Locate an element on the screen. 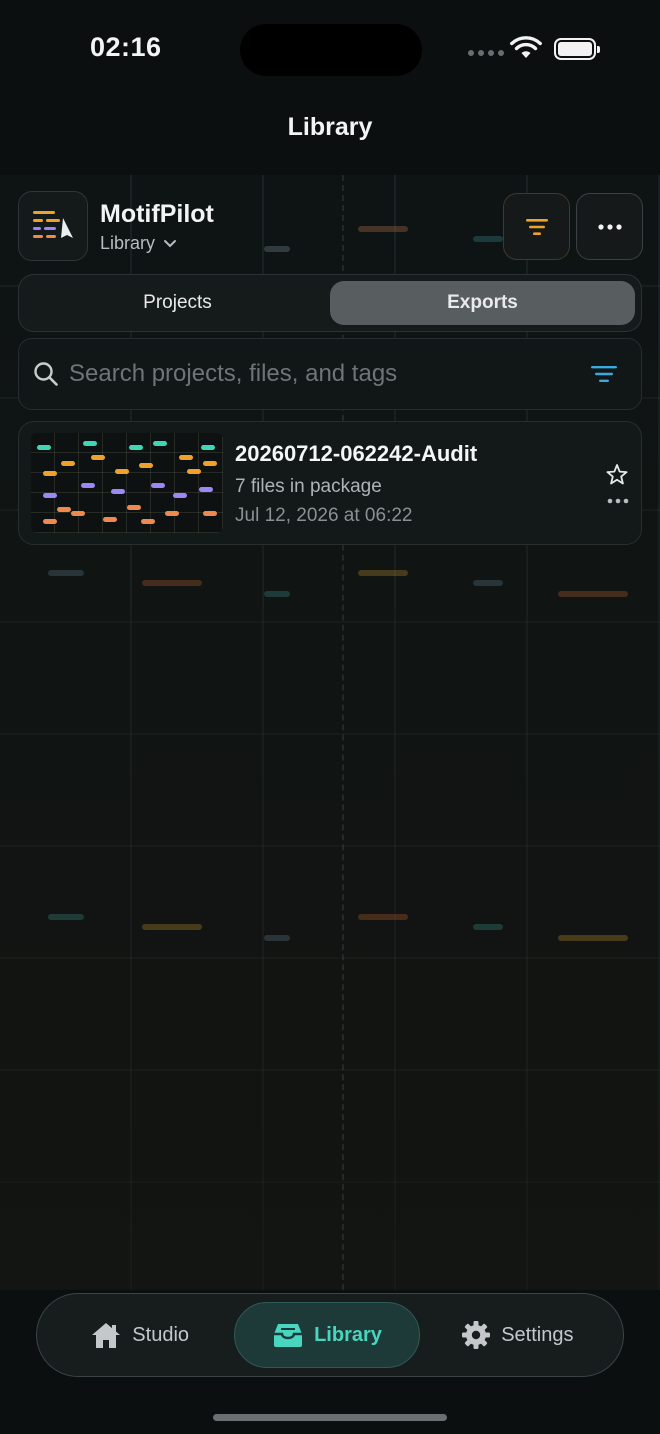  nav-bar: Library is located at coordinates (330, 137).